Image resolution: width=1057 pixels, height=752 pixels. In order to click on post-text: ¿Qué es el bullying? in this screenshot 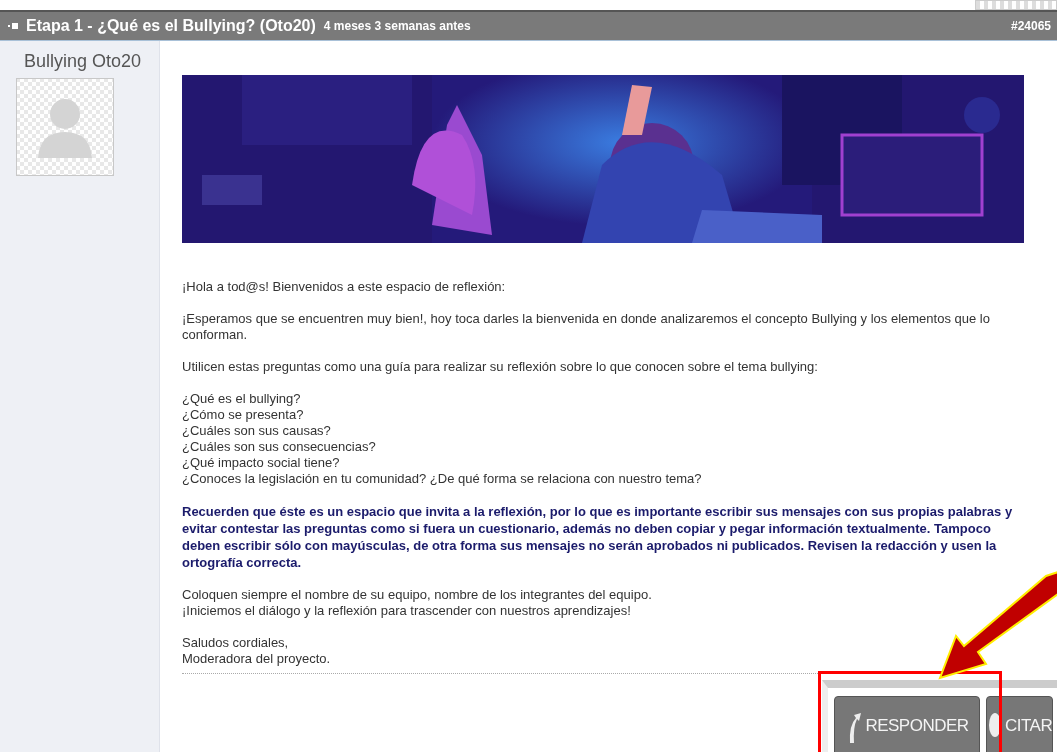, I will do `click(242, 399)`.